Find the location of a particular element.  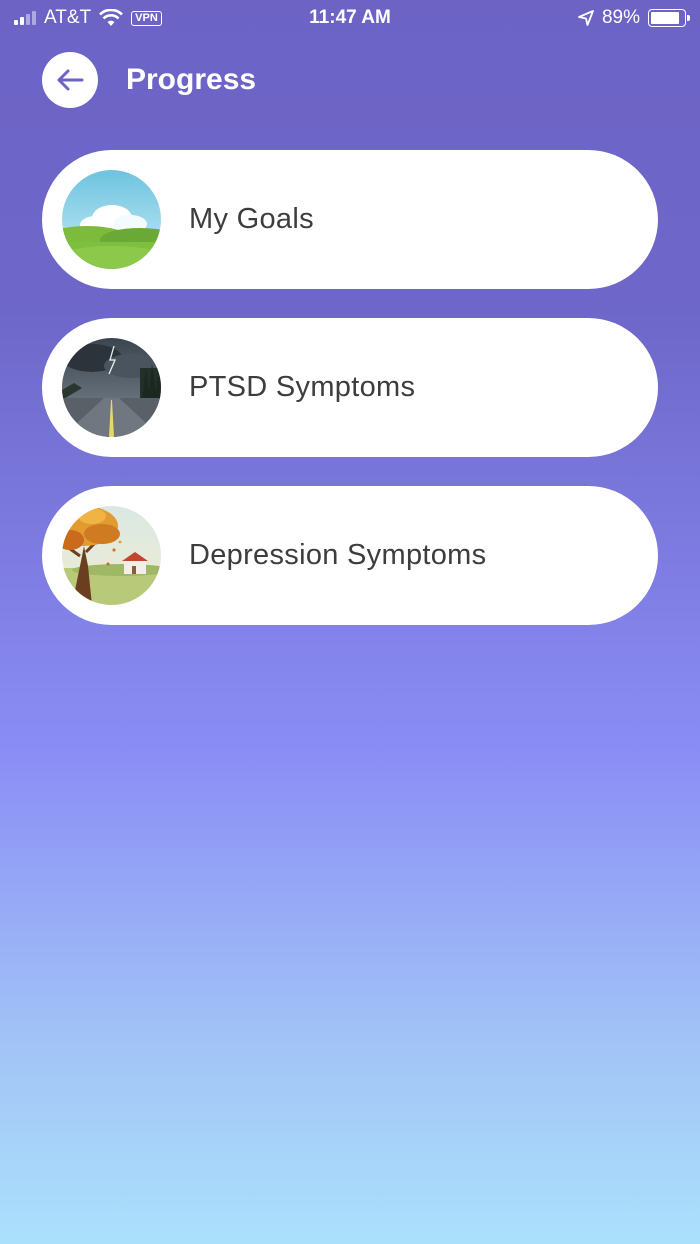

arrow-left-icon is located at coordinates (70, 80).